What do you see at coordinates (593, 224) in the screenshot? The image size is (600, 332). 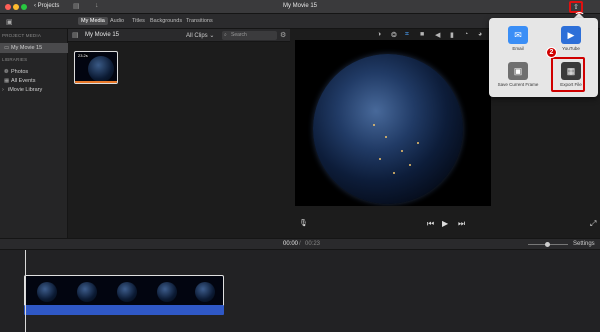 I see `fullscreen-icon: ⤢` at bounding box center [593, 224].